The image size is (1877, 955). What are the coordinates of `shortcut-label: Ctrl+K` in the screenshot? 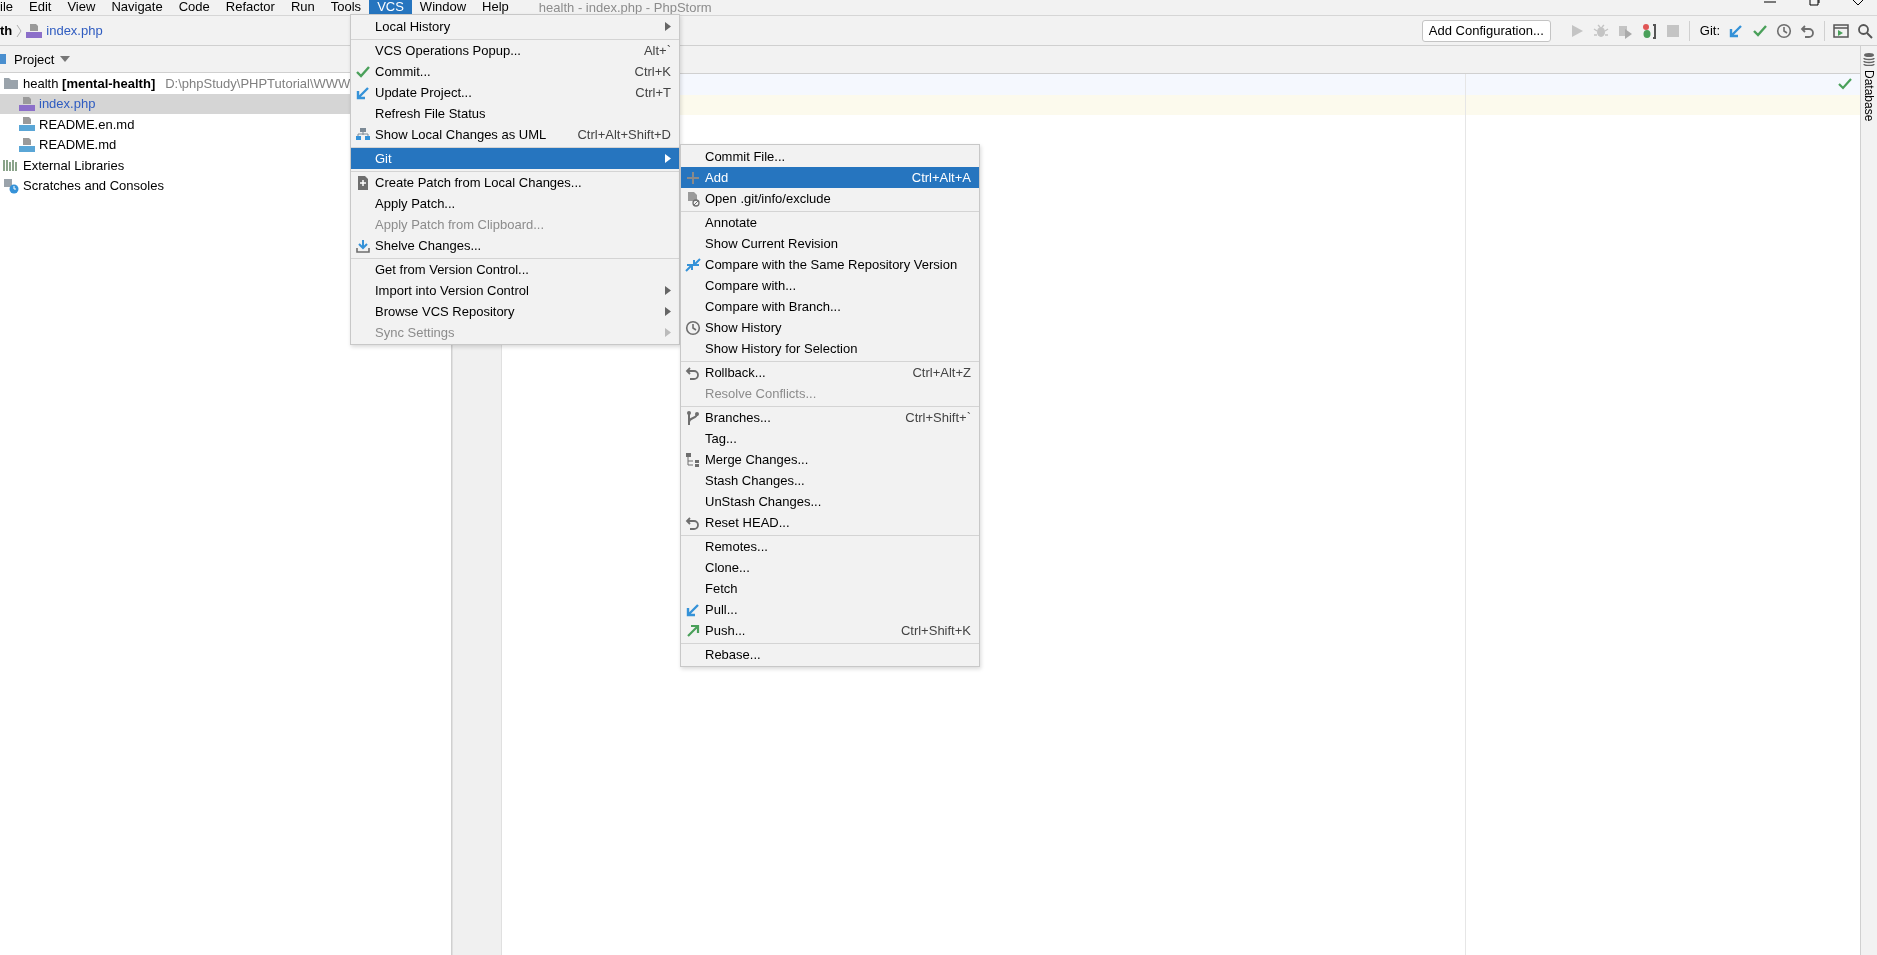 It's located at (652, 71).